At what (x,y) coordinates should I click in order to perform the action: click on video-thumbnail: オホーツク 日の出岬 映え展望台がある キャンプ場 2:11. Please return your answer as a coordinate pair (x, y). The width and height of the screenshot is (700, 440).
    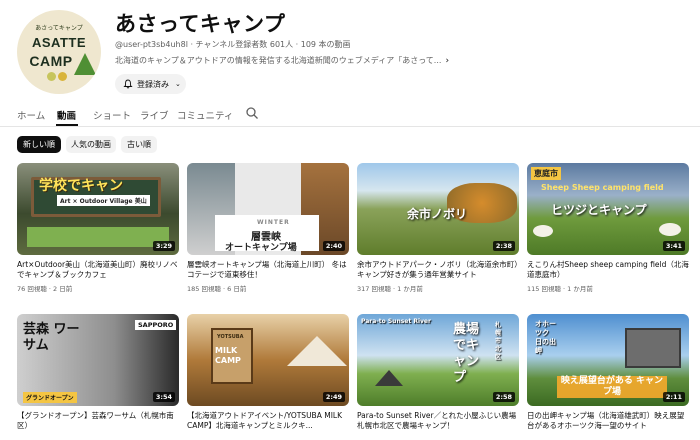
    Looking at the image, I should click on (608, 360).